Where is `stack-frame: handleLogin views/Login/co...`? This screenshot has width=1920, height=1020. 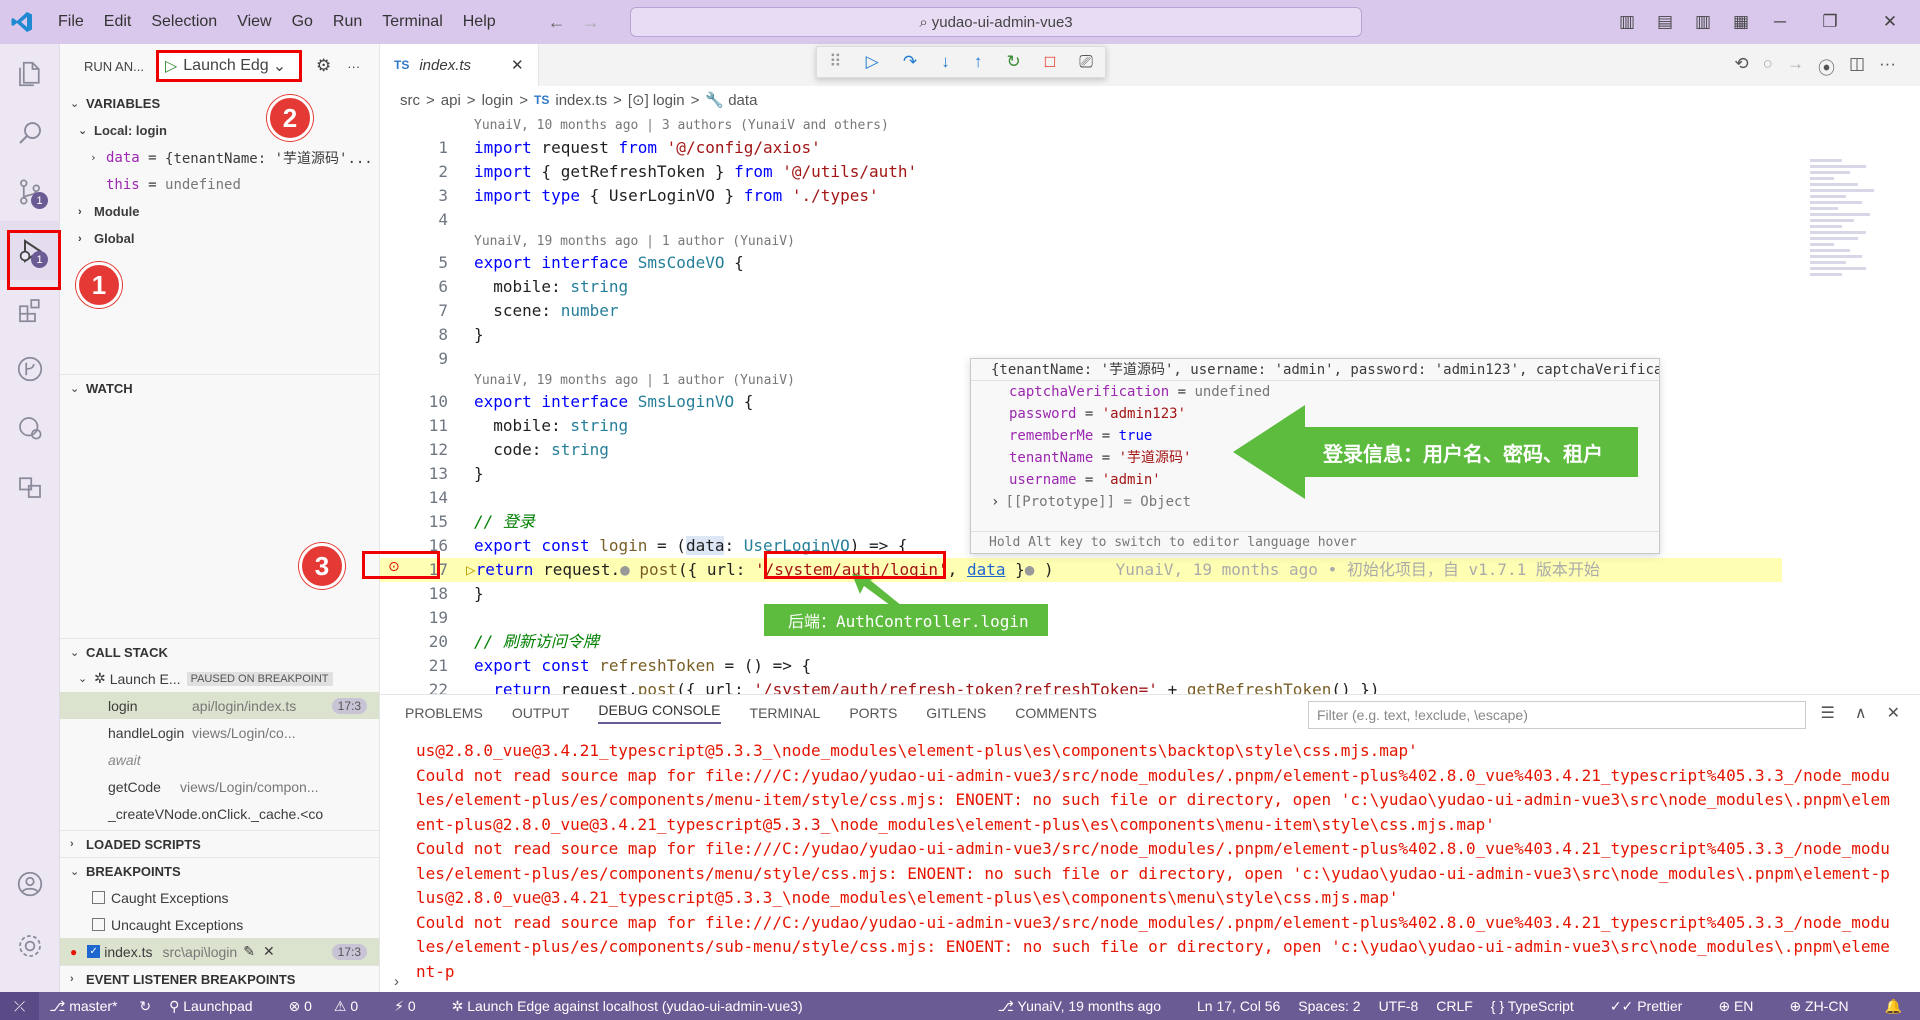 stack-frame: handleLogin views/Login/co... is located at coordinates (219, 732).